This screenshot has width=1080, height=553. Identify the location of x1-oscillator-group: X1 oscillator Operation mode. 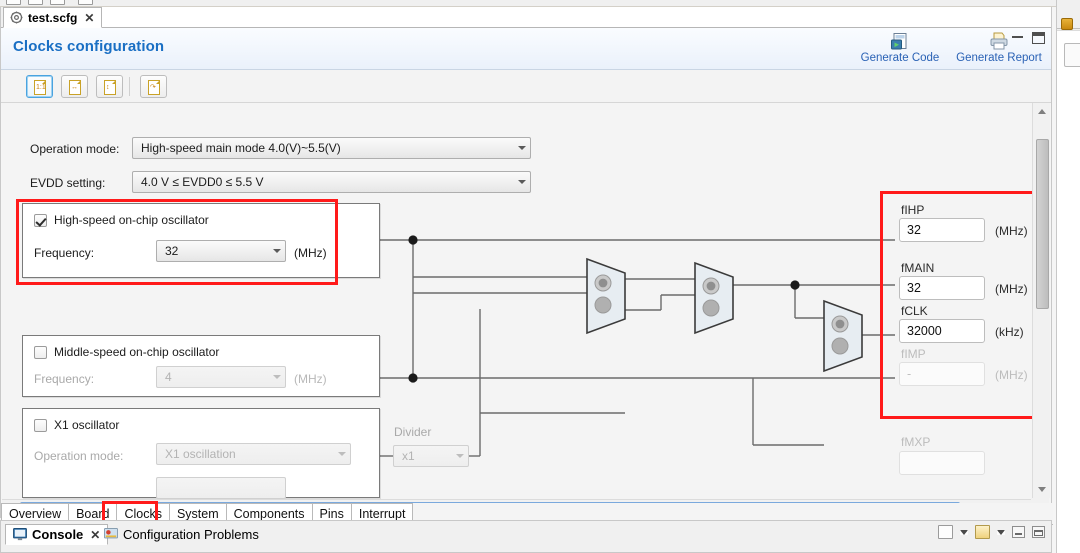
(201, 453).